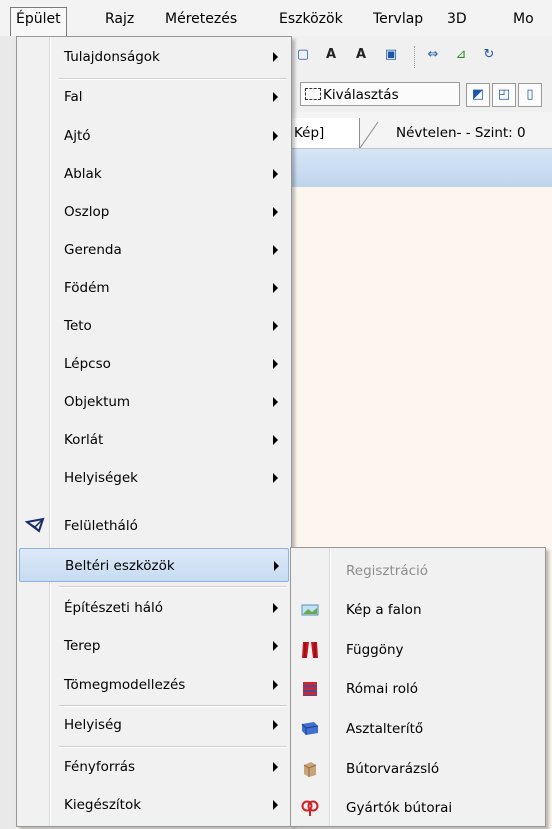 The height and width of the screenshot is (829, 552). Describe the element at coordinates (154, 478) in the screenshot. I see `menu-item-helyisegek: Helyiségek` at that location.